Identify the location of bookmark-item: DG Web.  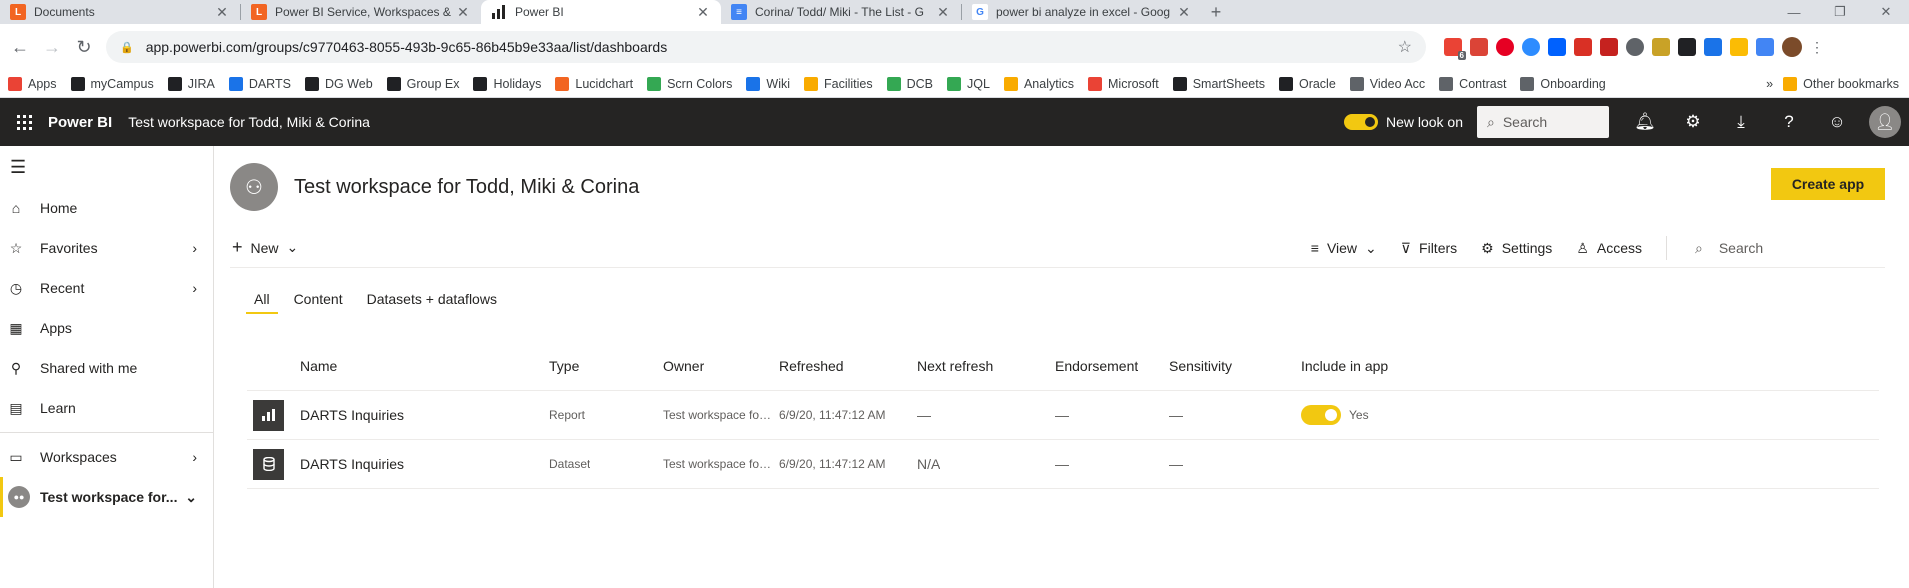
(338, 83).